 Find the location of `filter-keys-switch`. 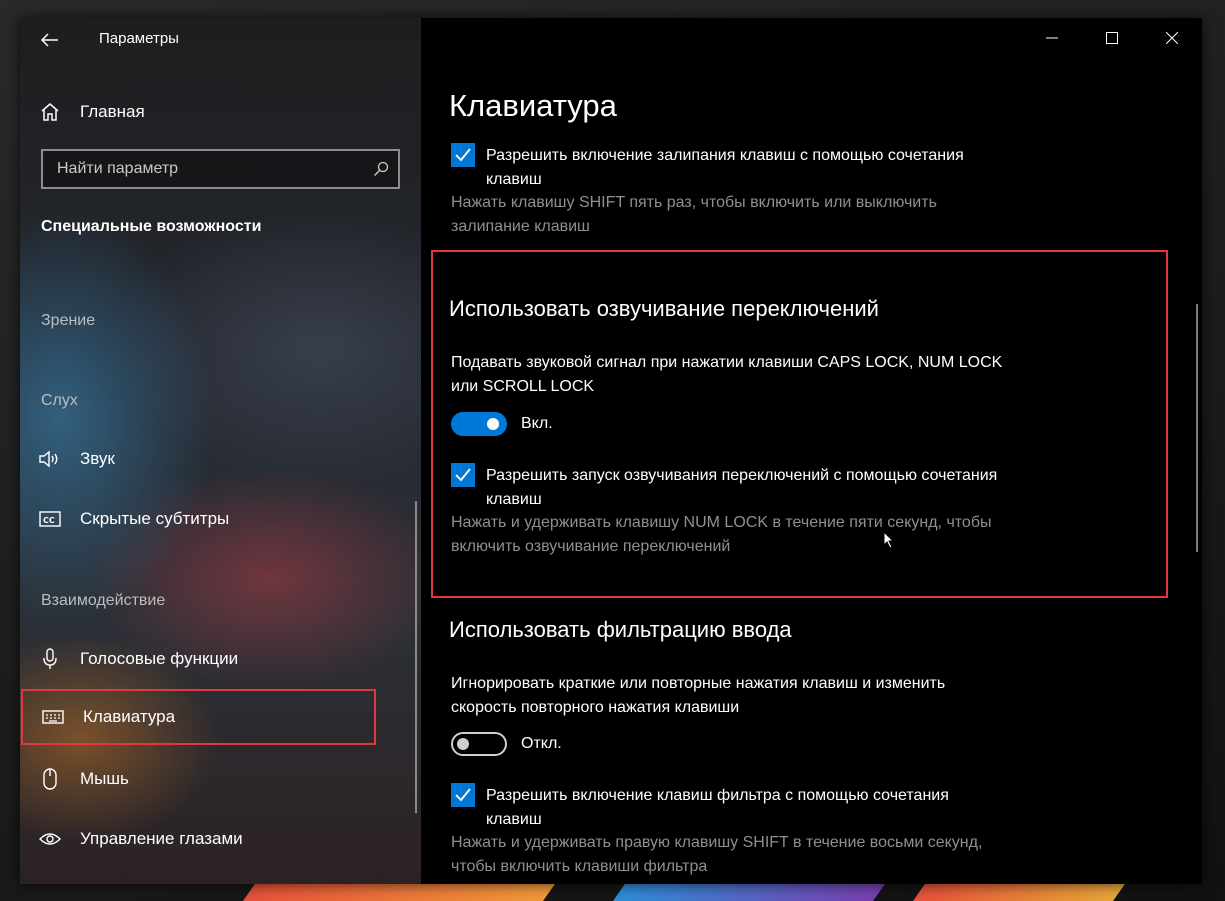

filter-keys-switch is located at coordinates (479, 744).